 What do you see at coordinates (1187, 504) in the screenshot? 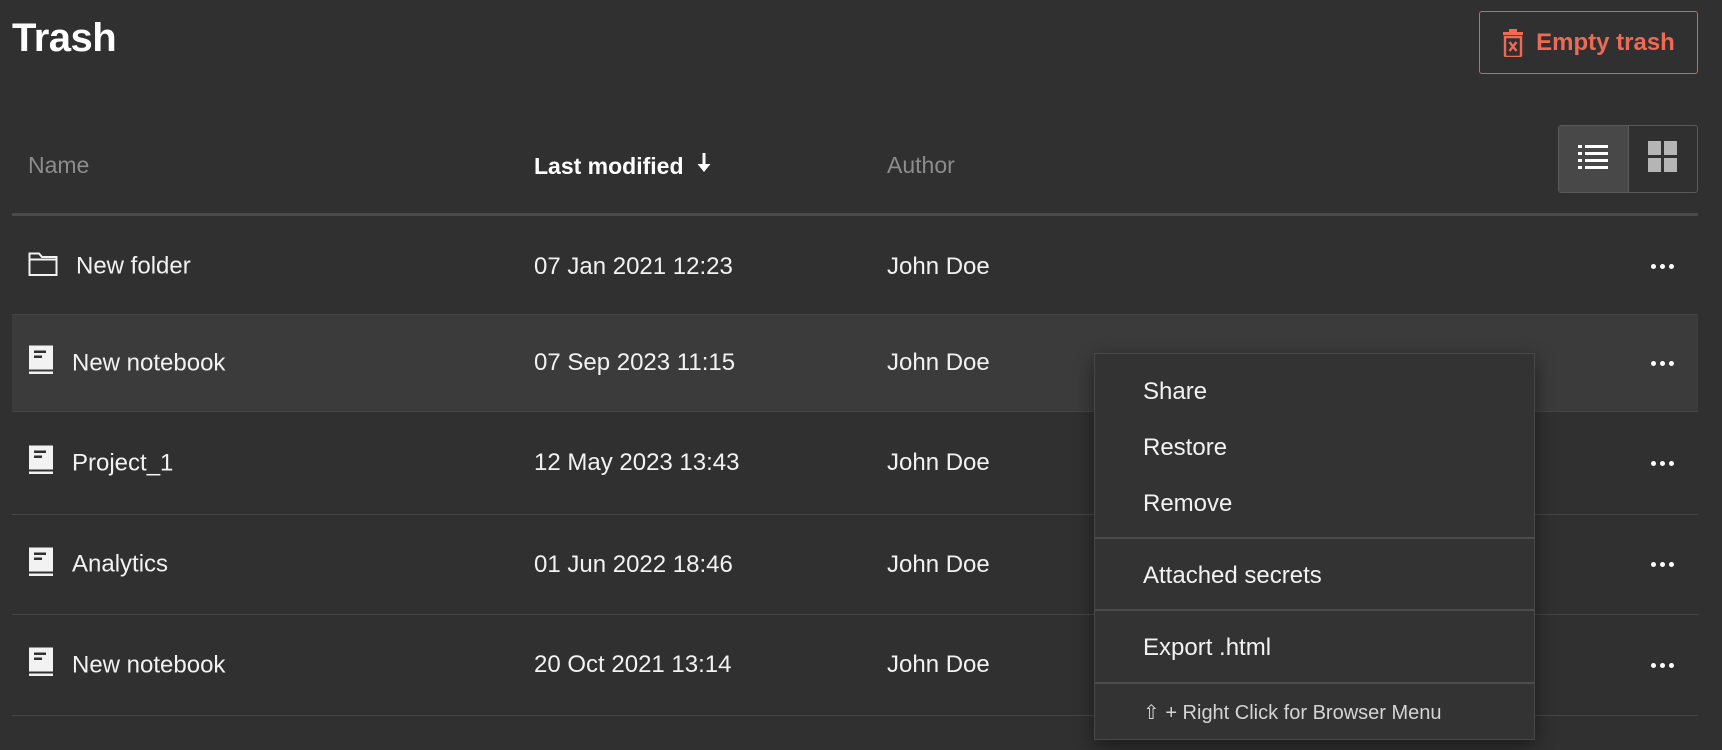
I see `menu-item-remove: Remove` at bounding box center [1187, 504].